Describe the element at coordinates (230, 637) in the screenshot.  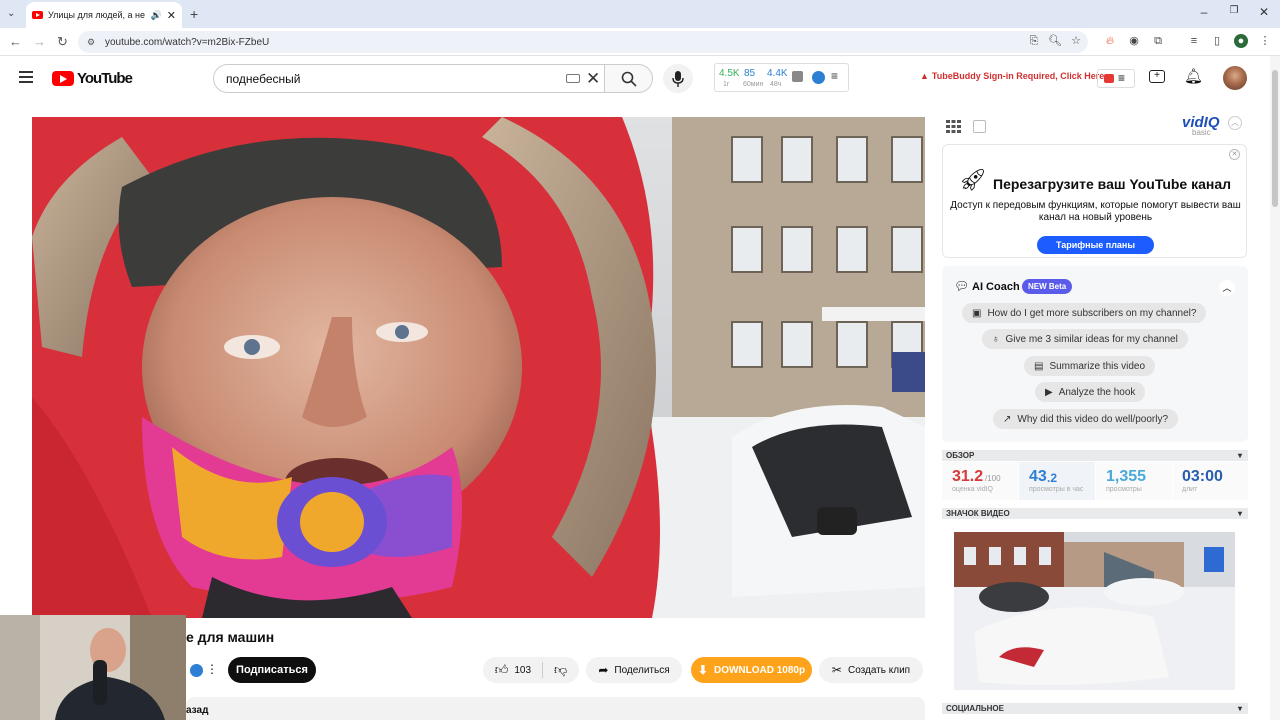
I see `video-title: е для машин` at that location.